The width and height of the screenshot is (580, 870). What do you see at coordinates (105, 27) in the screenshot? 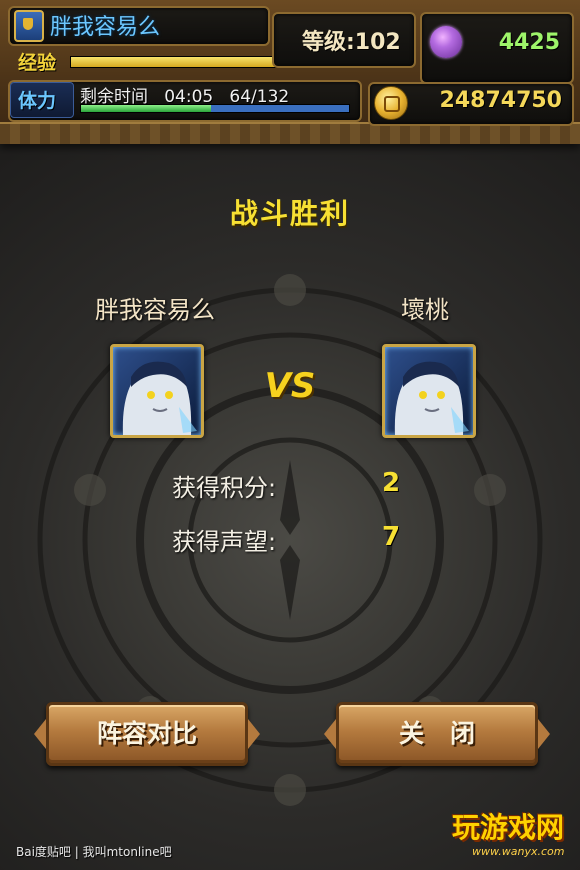
I see `player-name: 胖我容易么` at bounding box center [105, 27].